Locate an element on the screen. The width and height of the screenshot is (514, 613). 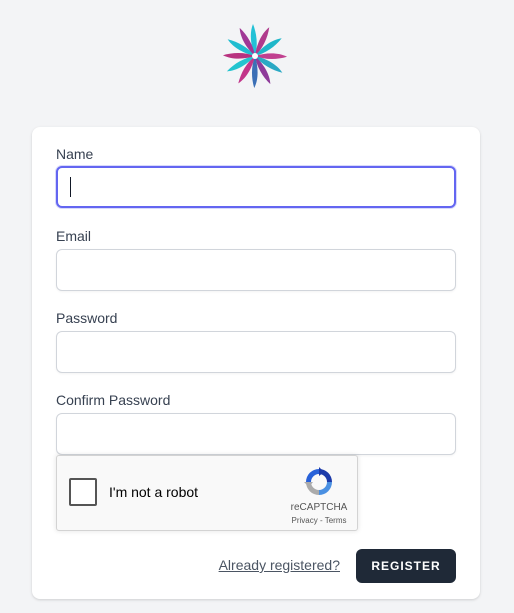
text-caret is located at coordinates (70, 187).